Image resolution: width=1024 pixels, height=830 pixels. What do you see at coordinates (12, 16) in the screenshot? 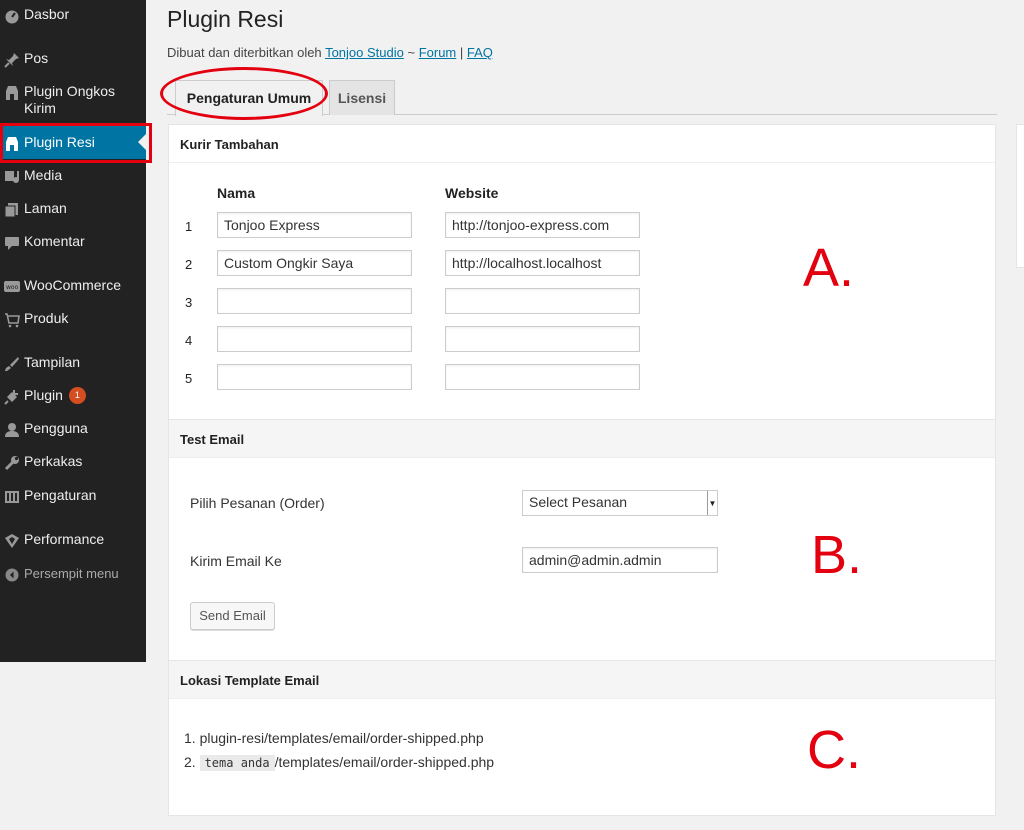
I see `dashboard-icon` at bounding box center [12, 16].